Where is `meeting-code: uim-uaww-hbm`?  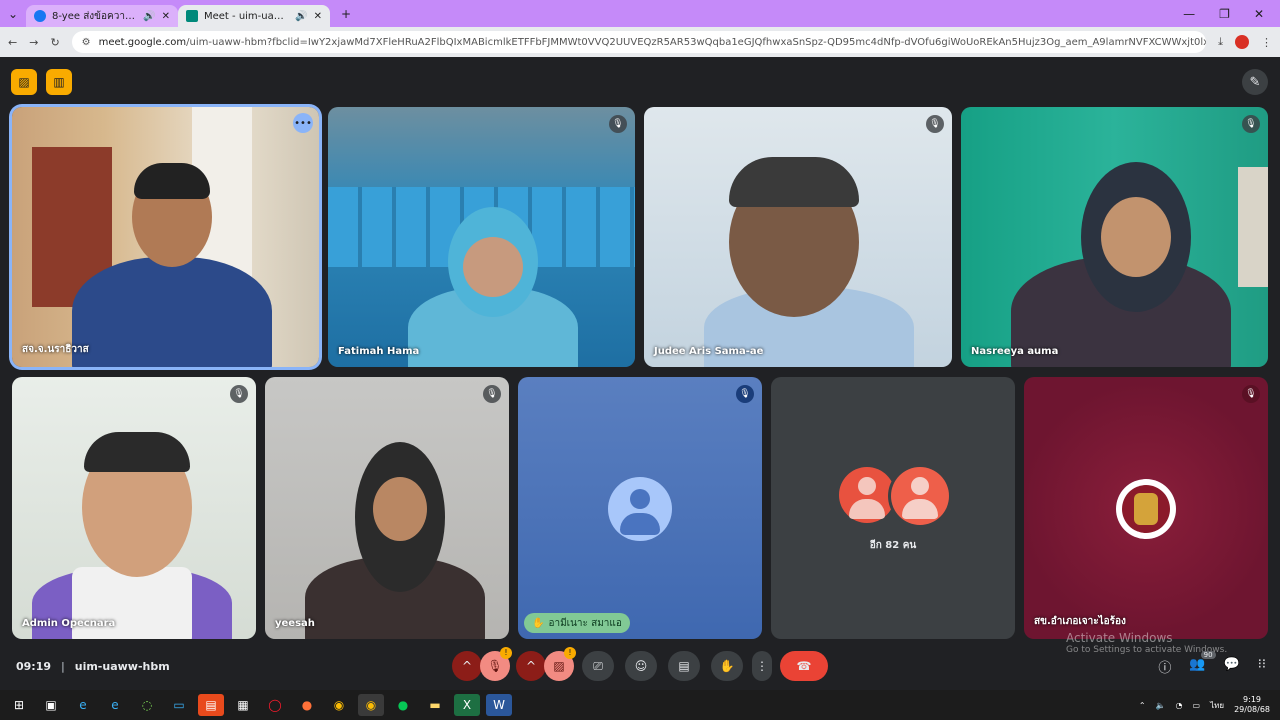 meeting-code: uim-uaww-hbm is located at coordinates (122, 666).